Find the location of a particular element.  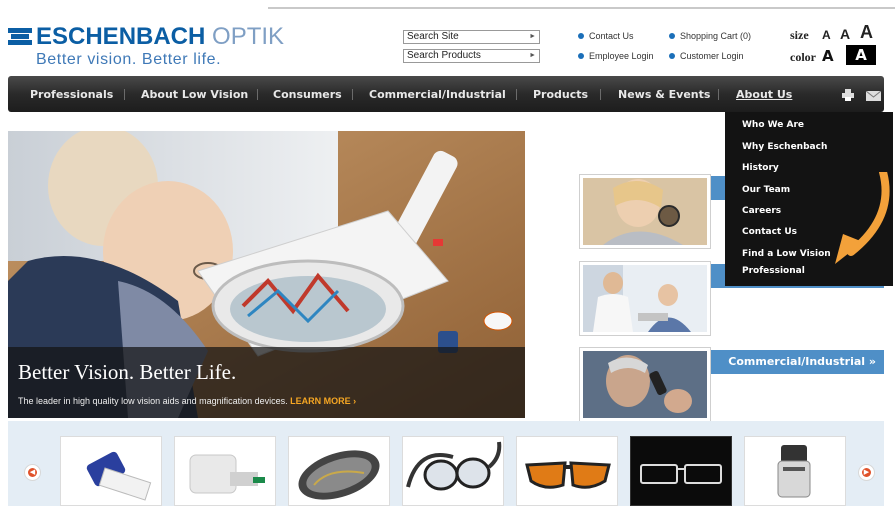

contact-us-label: Contact Us is located at coordinates (611, 36).